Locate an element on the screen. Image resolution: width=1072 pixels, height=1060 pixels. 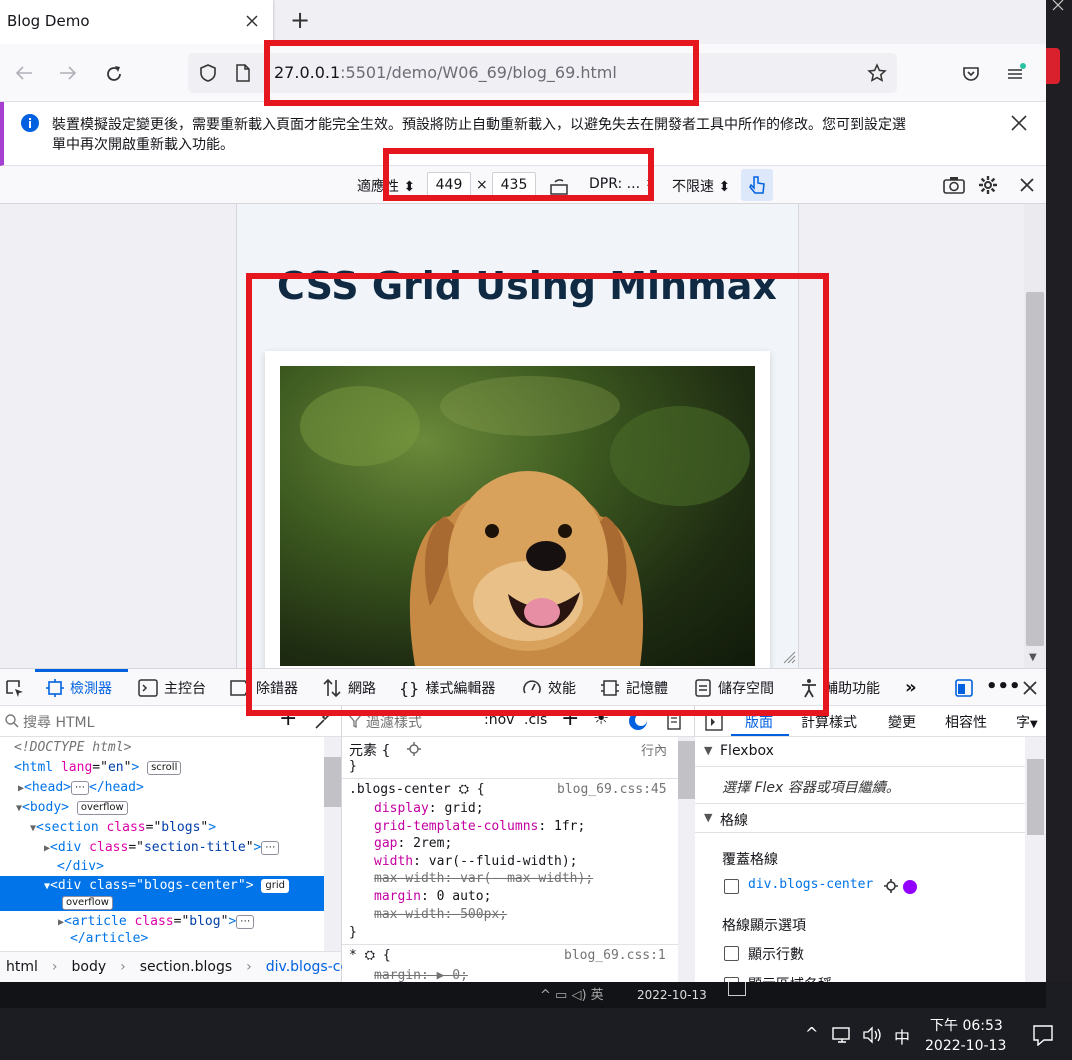
filter-icon is located at coordinates (355, 721).